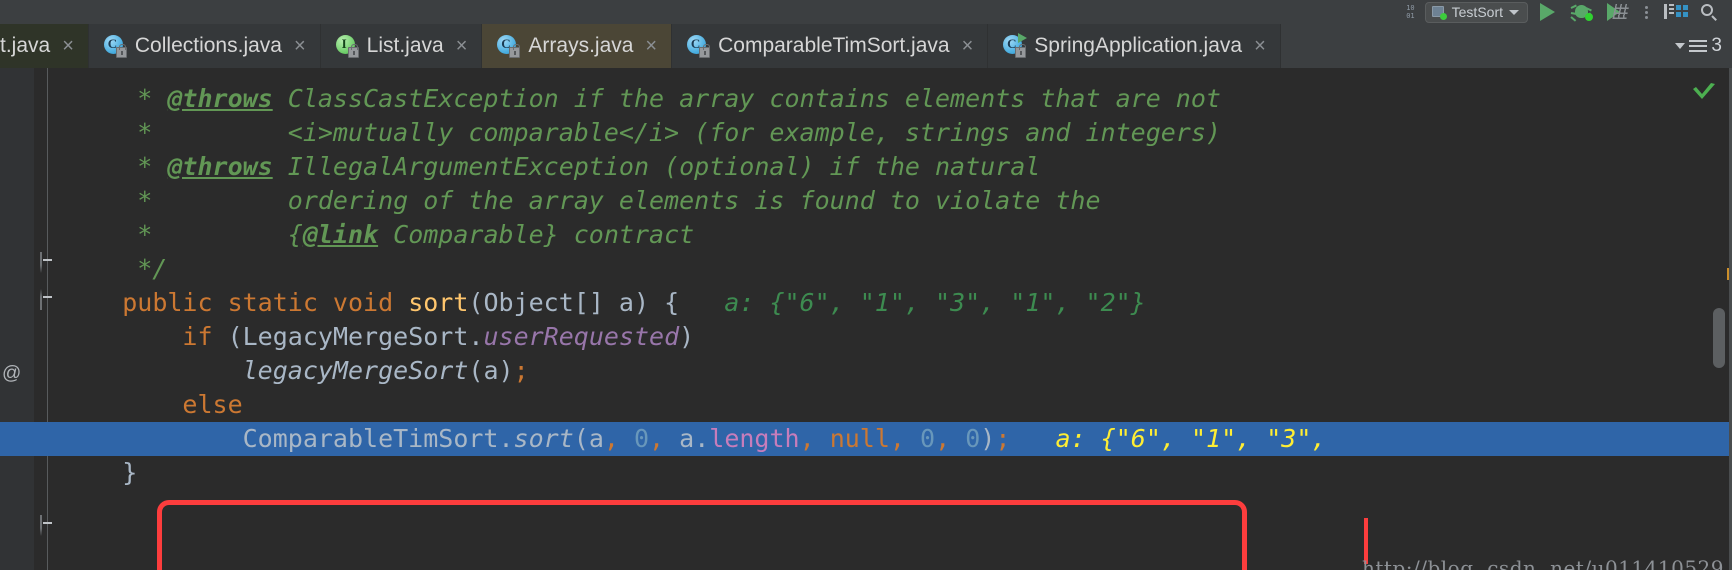  I want to click on code-token: ), so click(687, 336).